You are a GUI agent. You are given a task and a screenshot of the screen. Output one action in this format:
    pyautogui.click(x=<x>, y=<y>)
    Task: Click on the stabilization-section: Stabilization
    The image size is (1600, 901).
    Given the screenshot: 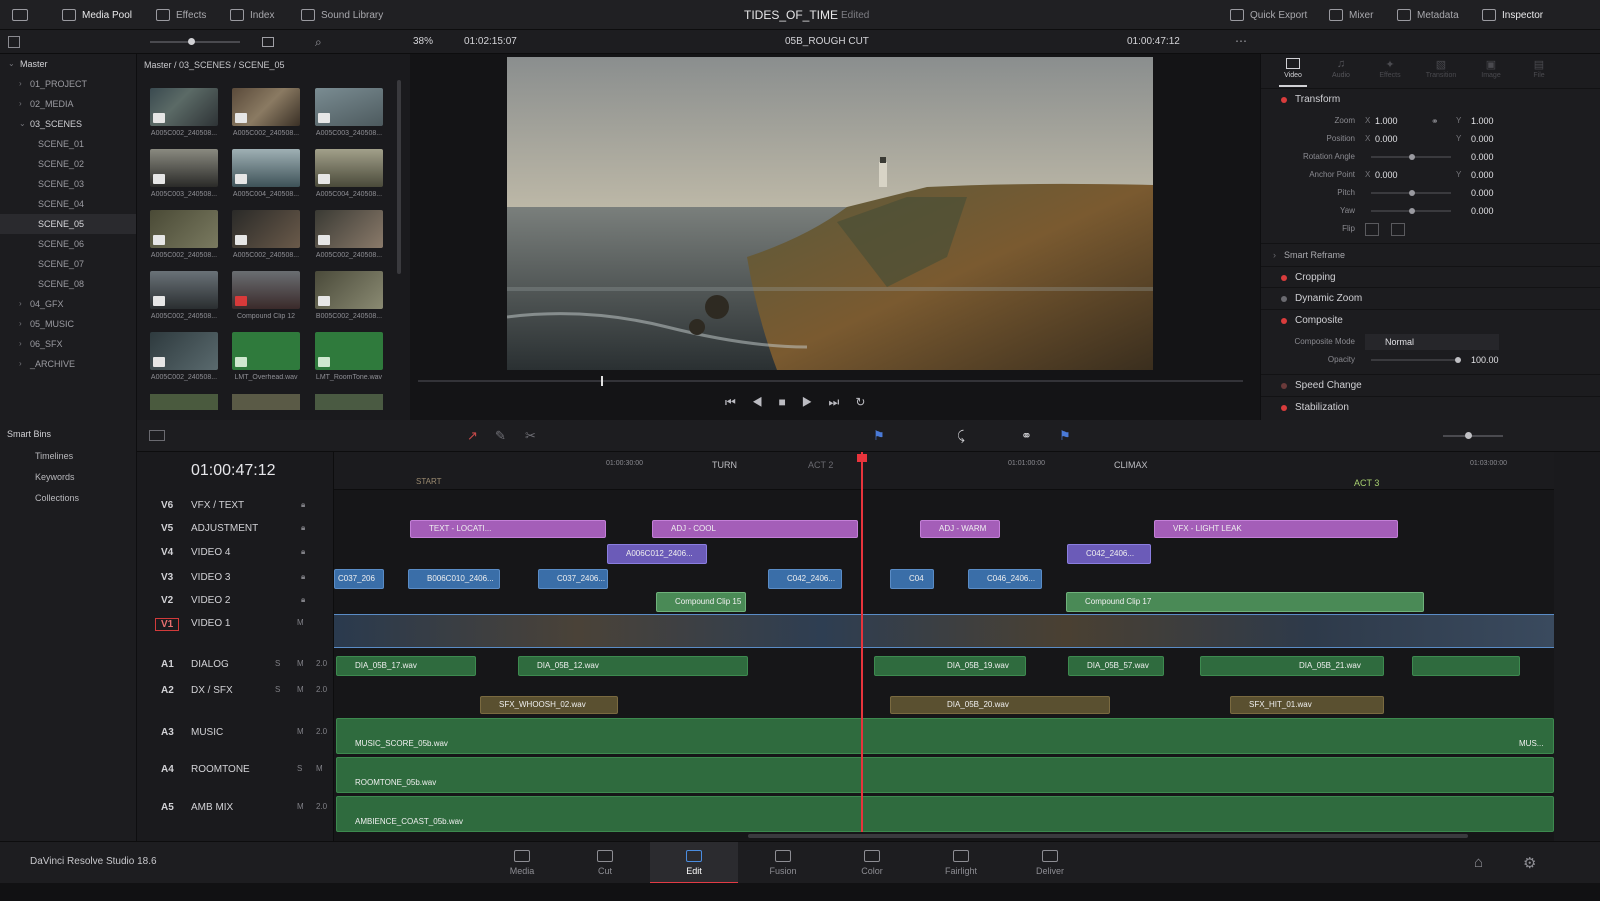 What is the action you would take?
    pyautogui.click(x=1430, y=407)
    